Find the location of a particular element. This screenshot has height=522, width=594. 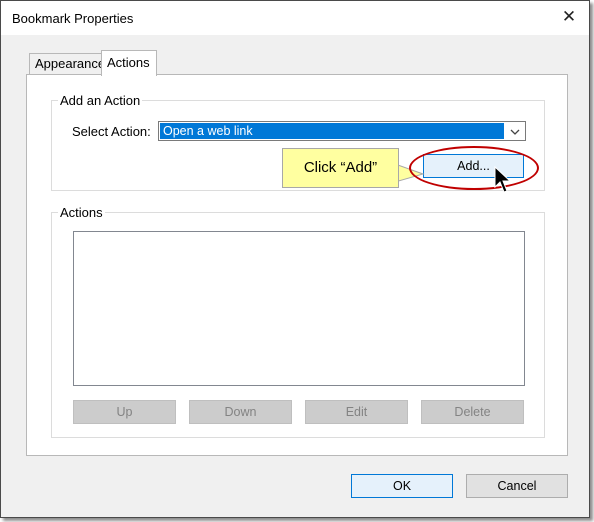

highlight-ellipse is located at coordinates (474, 168).